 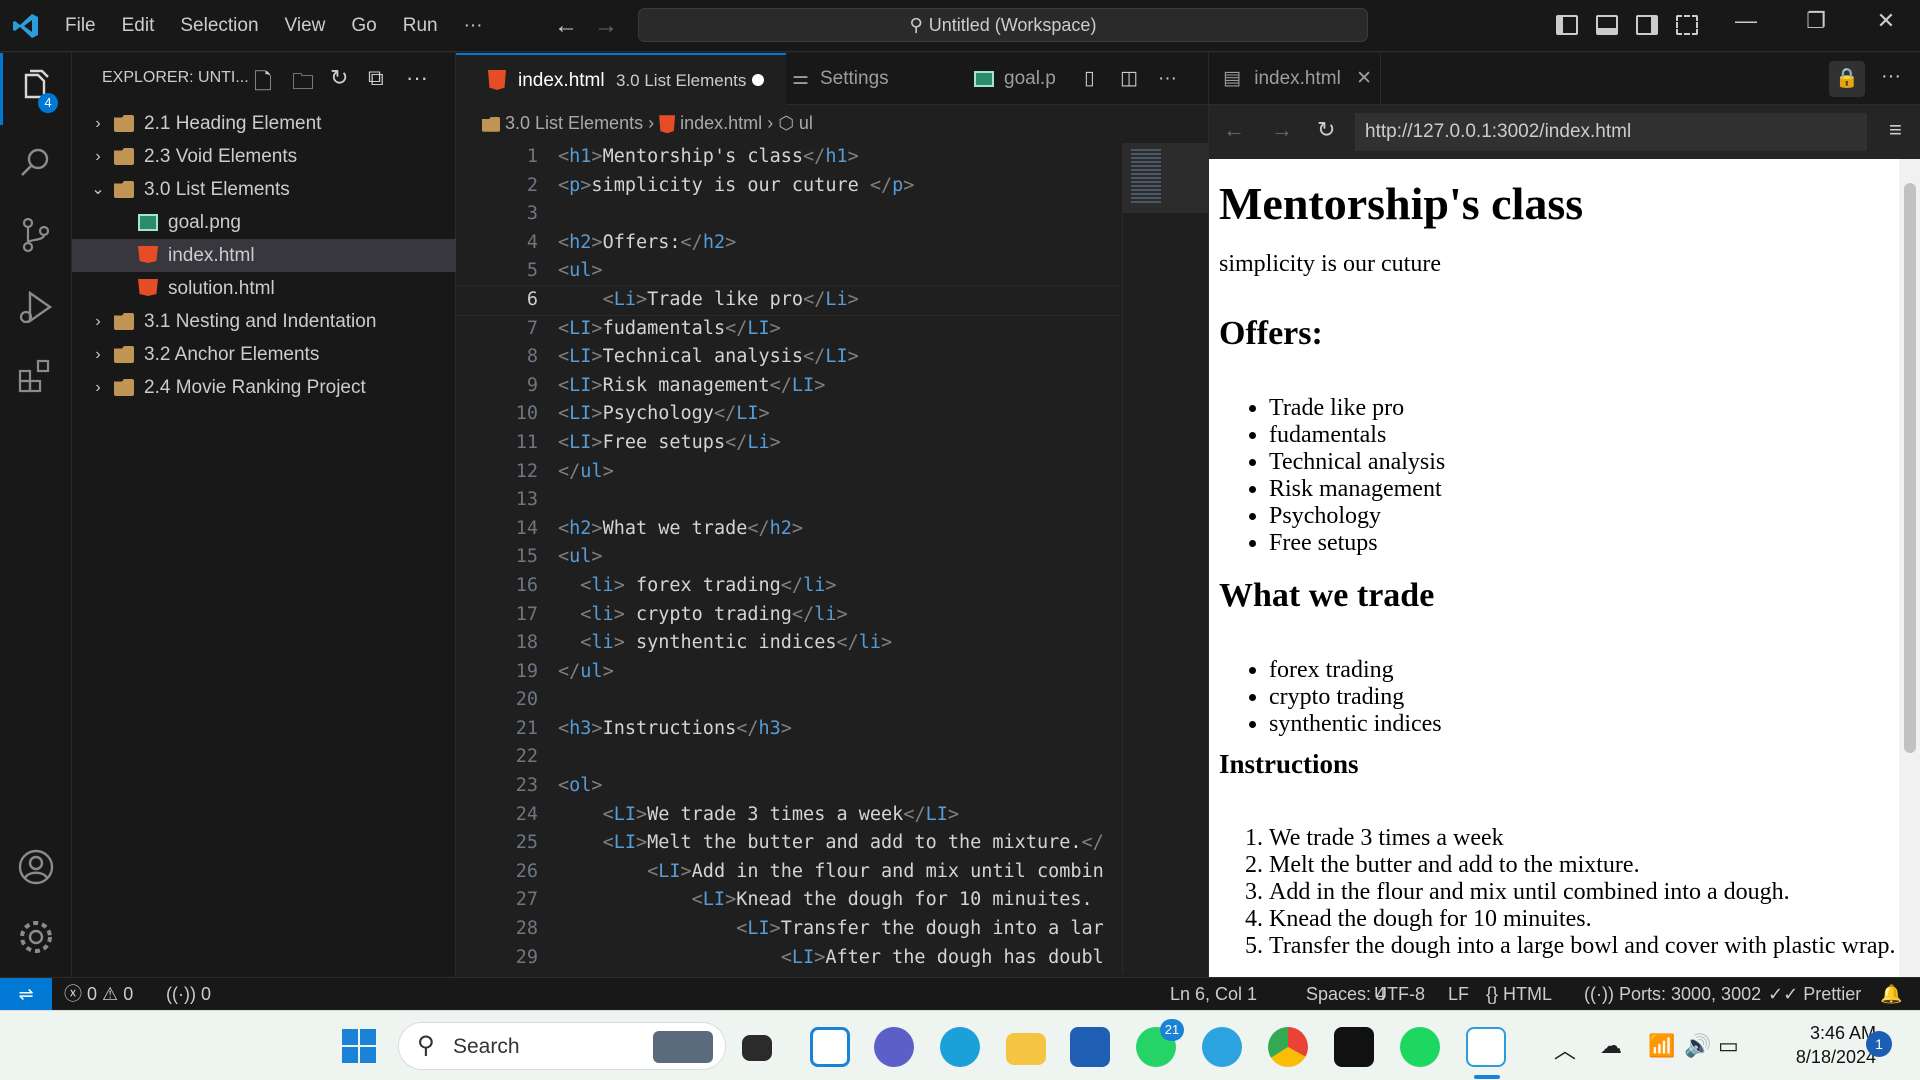 What do you see at coordinates (1519, 994) in the screenshot?
I see `language-mode: {} HTML` at bounding box center [1519, 994].